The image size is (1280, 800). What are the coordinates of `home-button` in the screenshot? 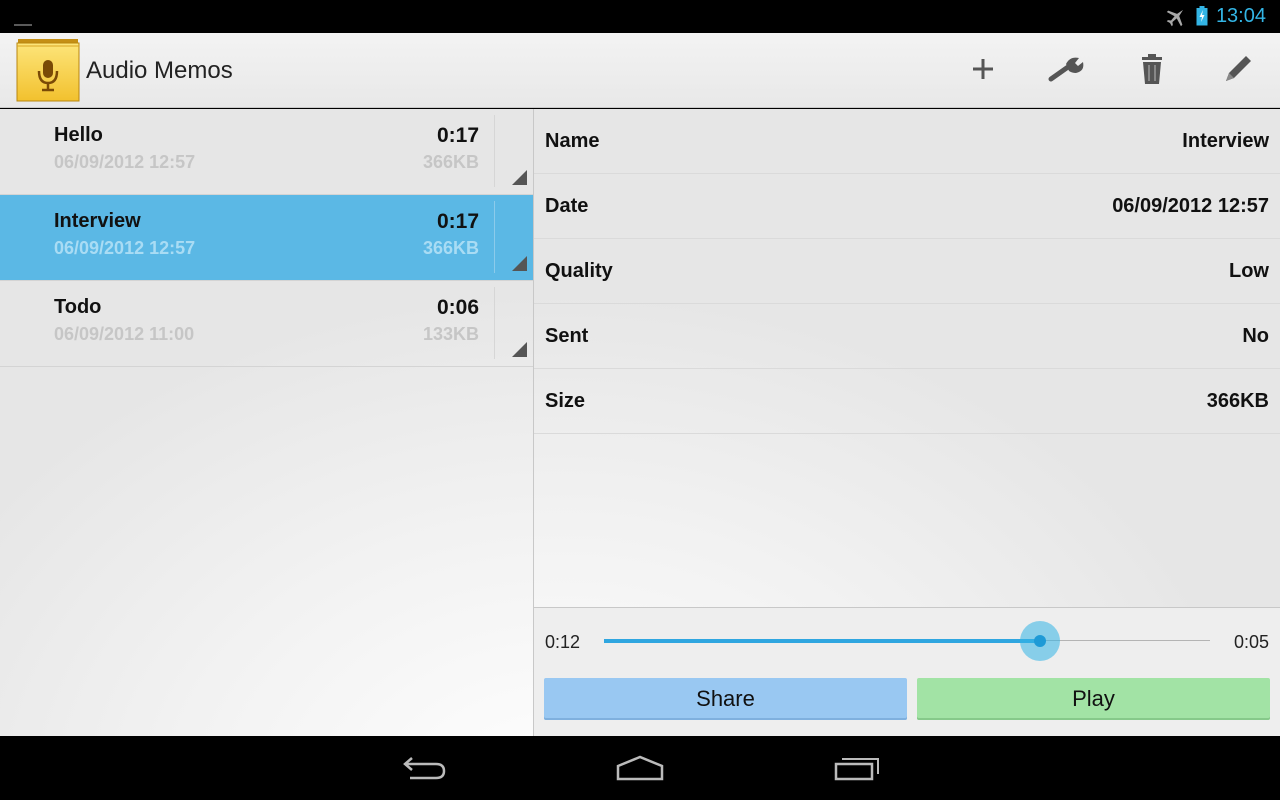 It's located at (640, 768).